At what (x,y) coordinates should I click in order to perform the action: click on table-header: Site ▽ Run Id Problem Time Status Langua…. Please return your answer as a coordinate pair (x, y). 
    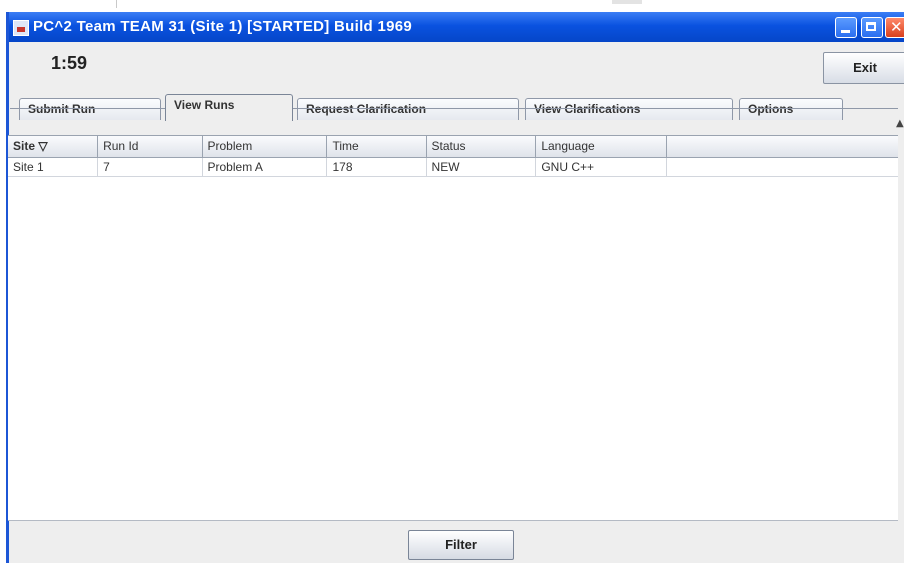
    Looking at the image, I should click on (453, 147).